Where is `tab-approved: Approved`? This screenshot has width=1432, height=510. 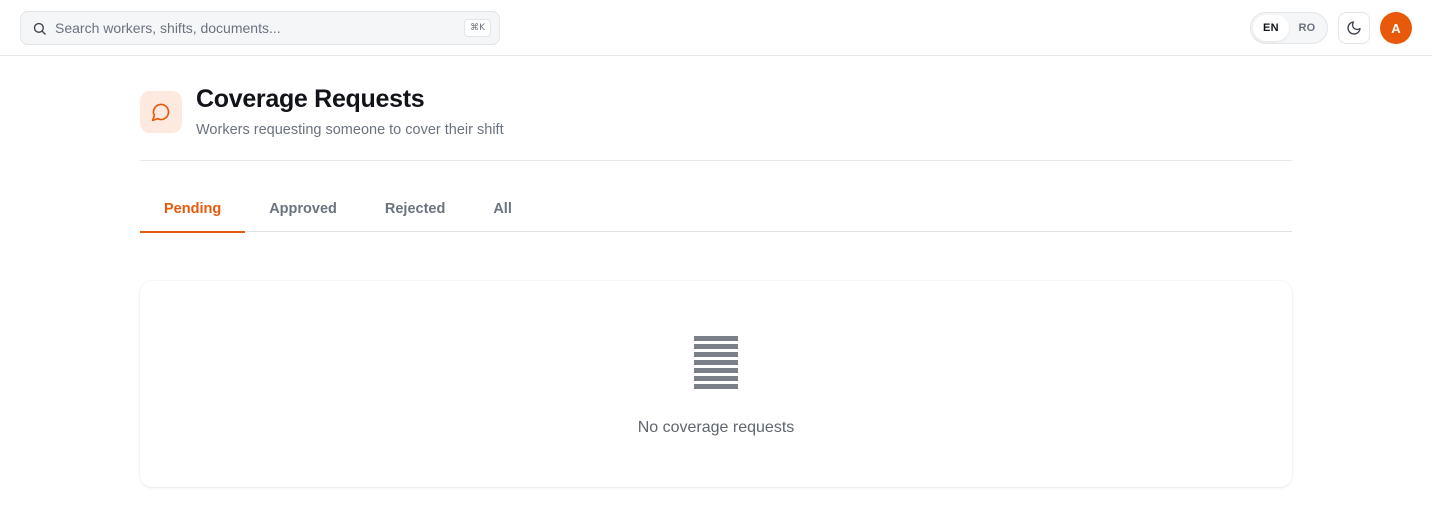 tab-approved: Approved is located at coordinates (303, 209).